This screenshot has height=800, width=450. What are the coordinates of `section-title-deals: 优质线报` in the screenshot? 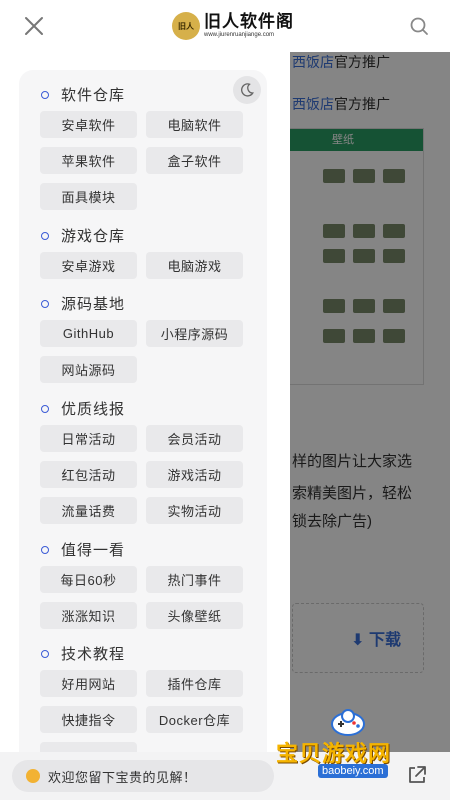 It's located at (83, 408).